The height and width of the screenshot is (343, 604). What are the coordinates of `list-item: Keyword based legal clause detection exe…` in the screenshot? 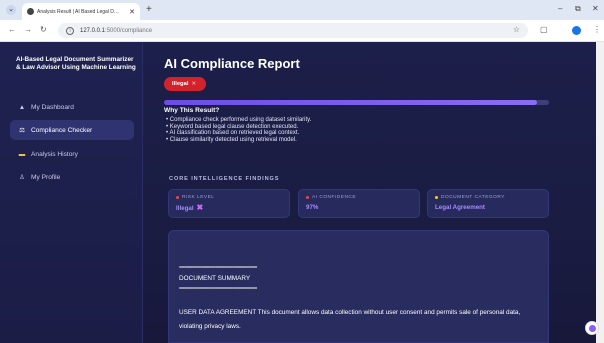 It's located at (238, 127).